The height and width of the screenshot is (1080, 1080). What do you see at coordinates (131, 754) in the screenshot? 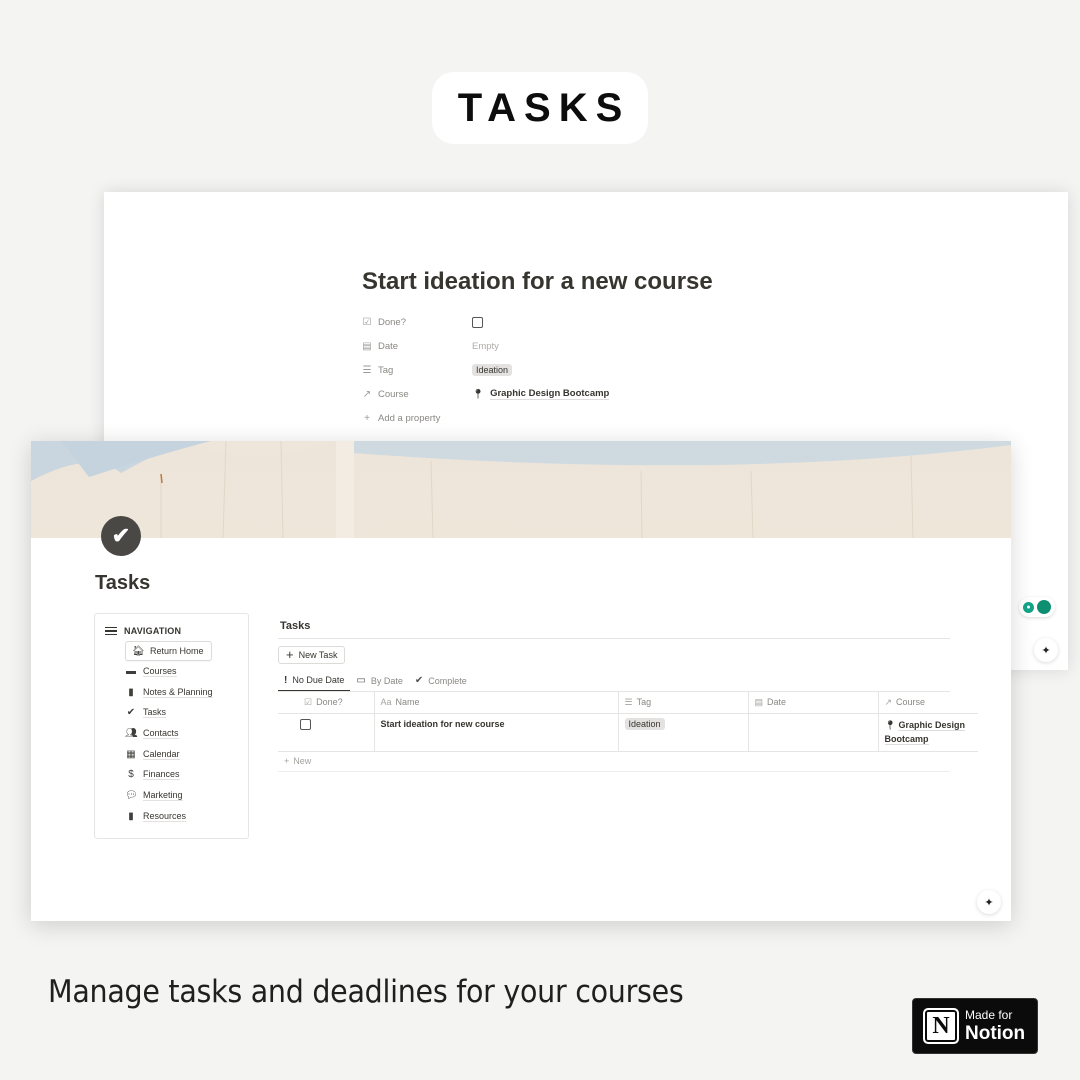
I see `calendar-icon: ▦` at bounding box center [131, 754].